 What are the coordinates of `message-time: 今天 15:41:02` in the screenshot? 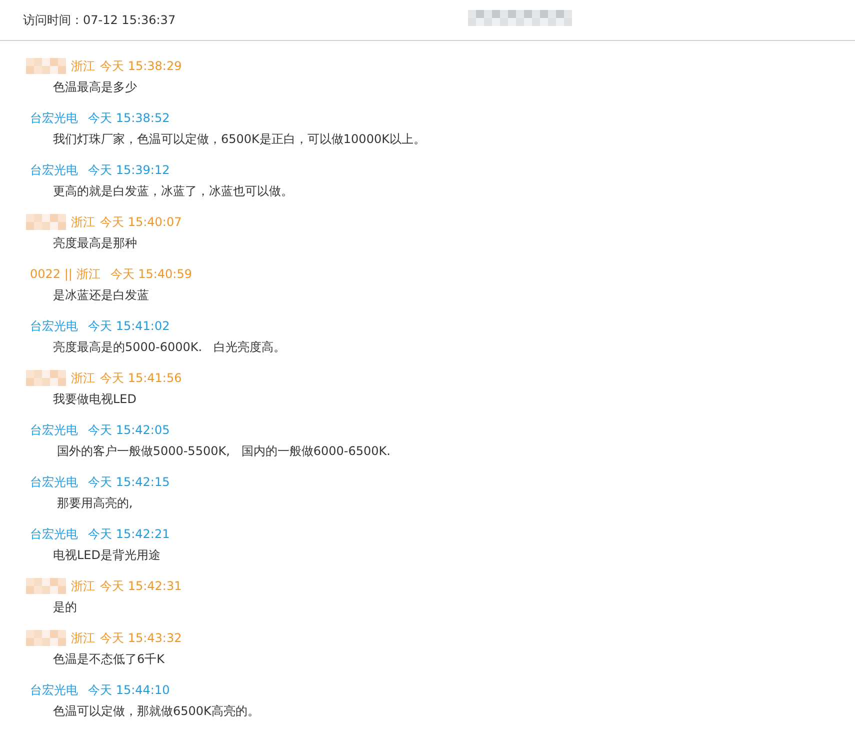 It's located at (129, 326).